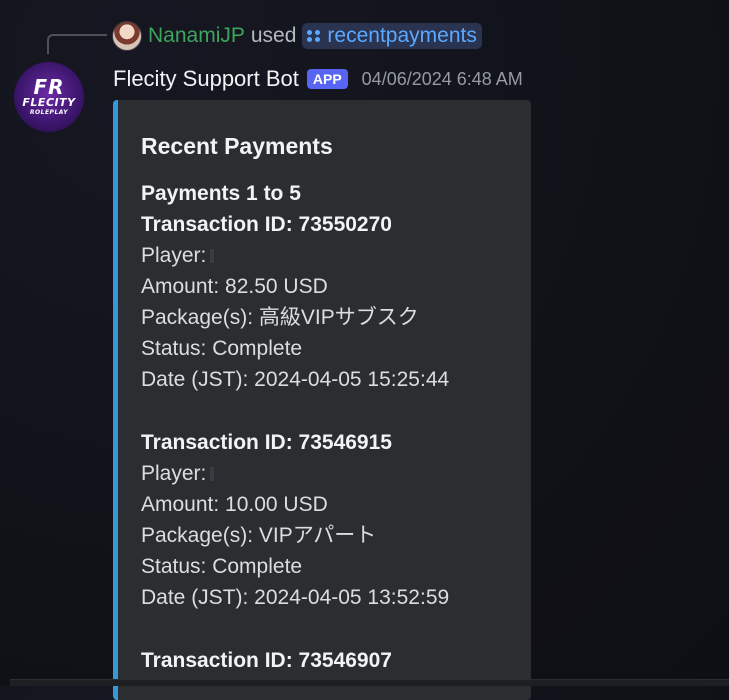 This screenshot has width=729, height=700. I want to click on chat-input-edge, so click(369, 682).